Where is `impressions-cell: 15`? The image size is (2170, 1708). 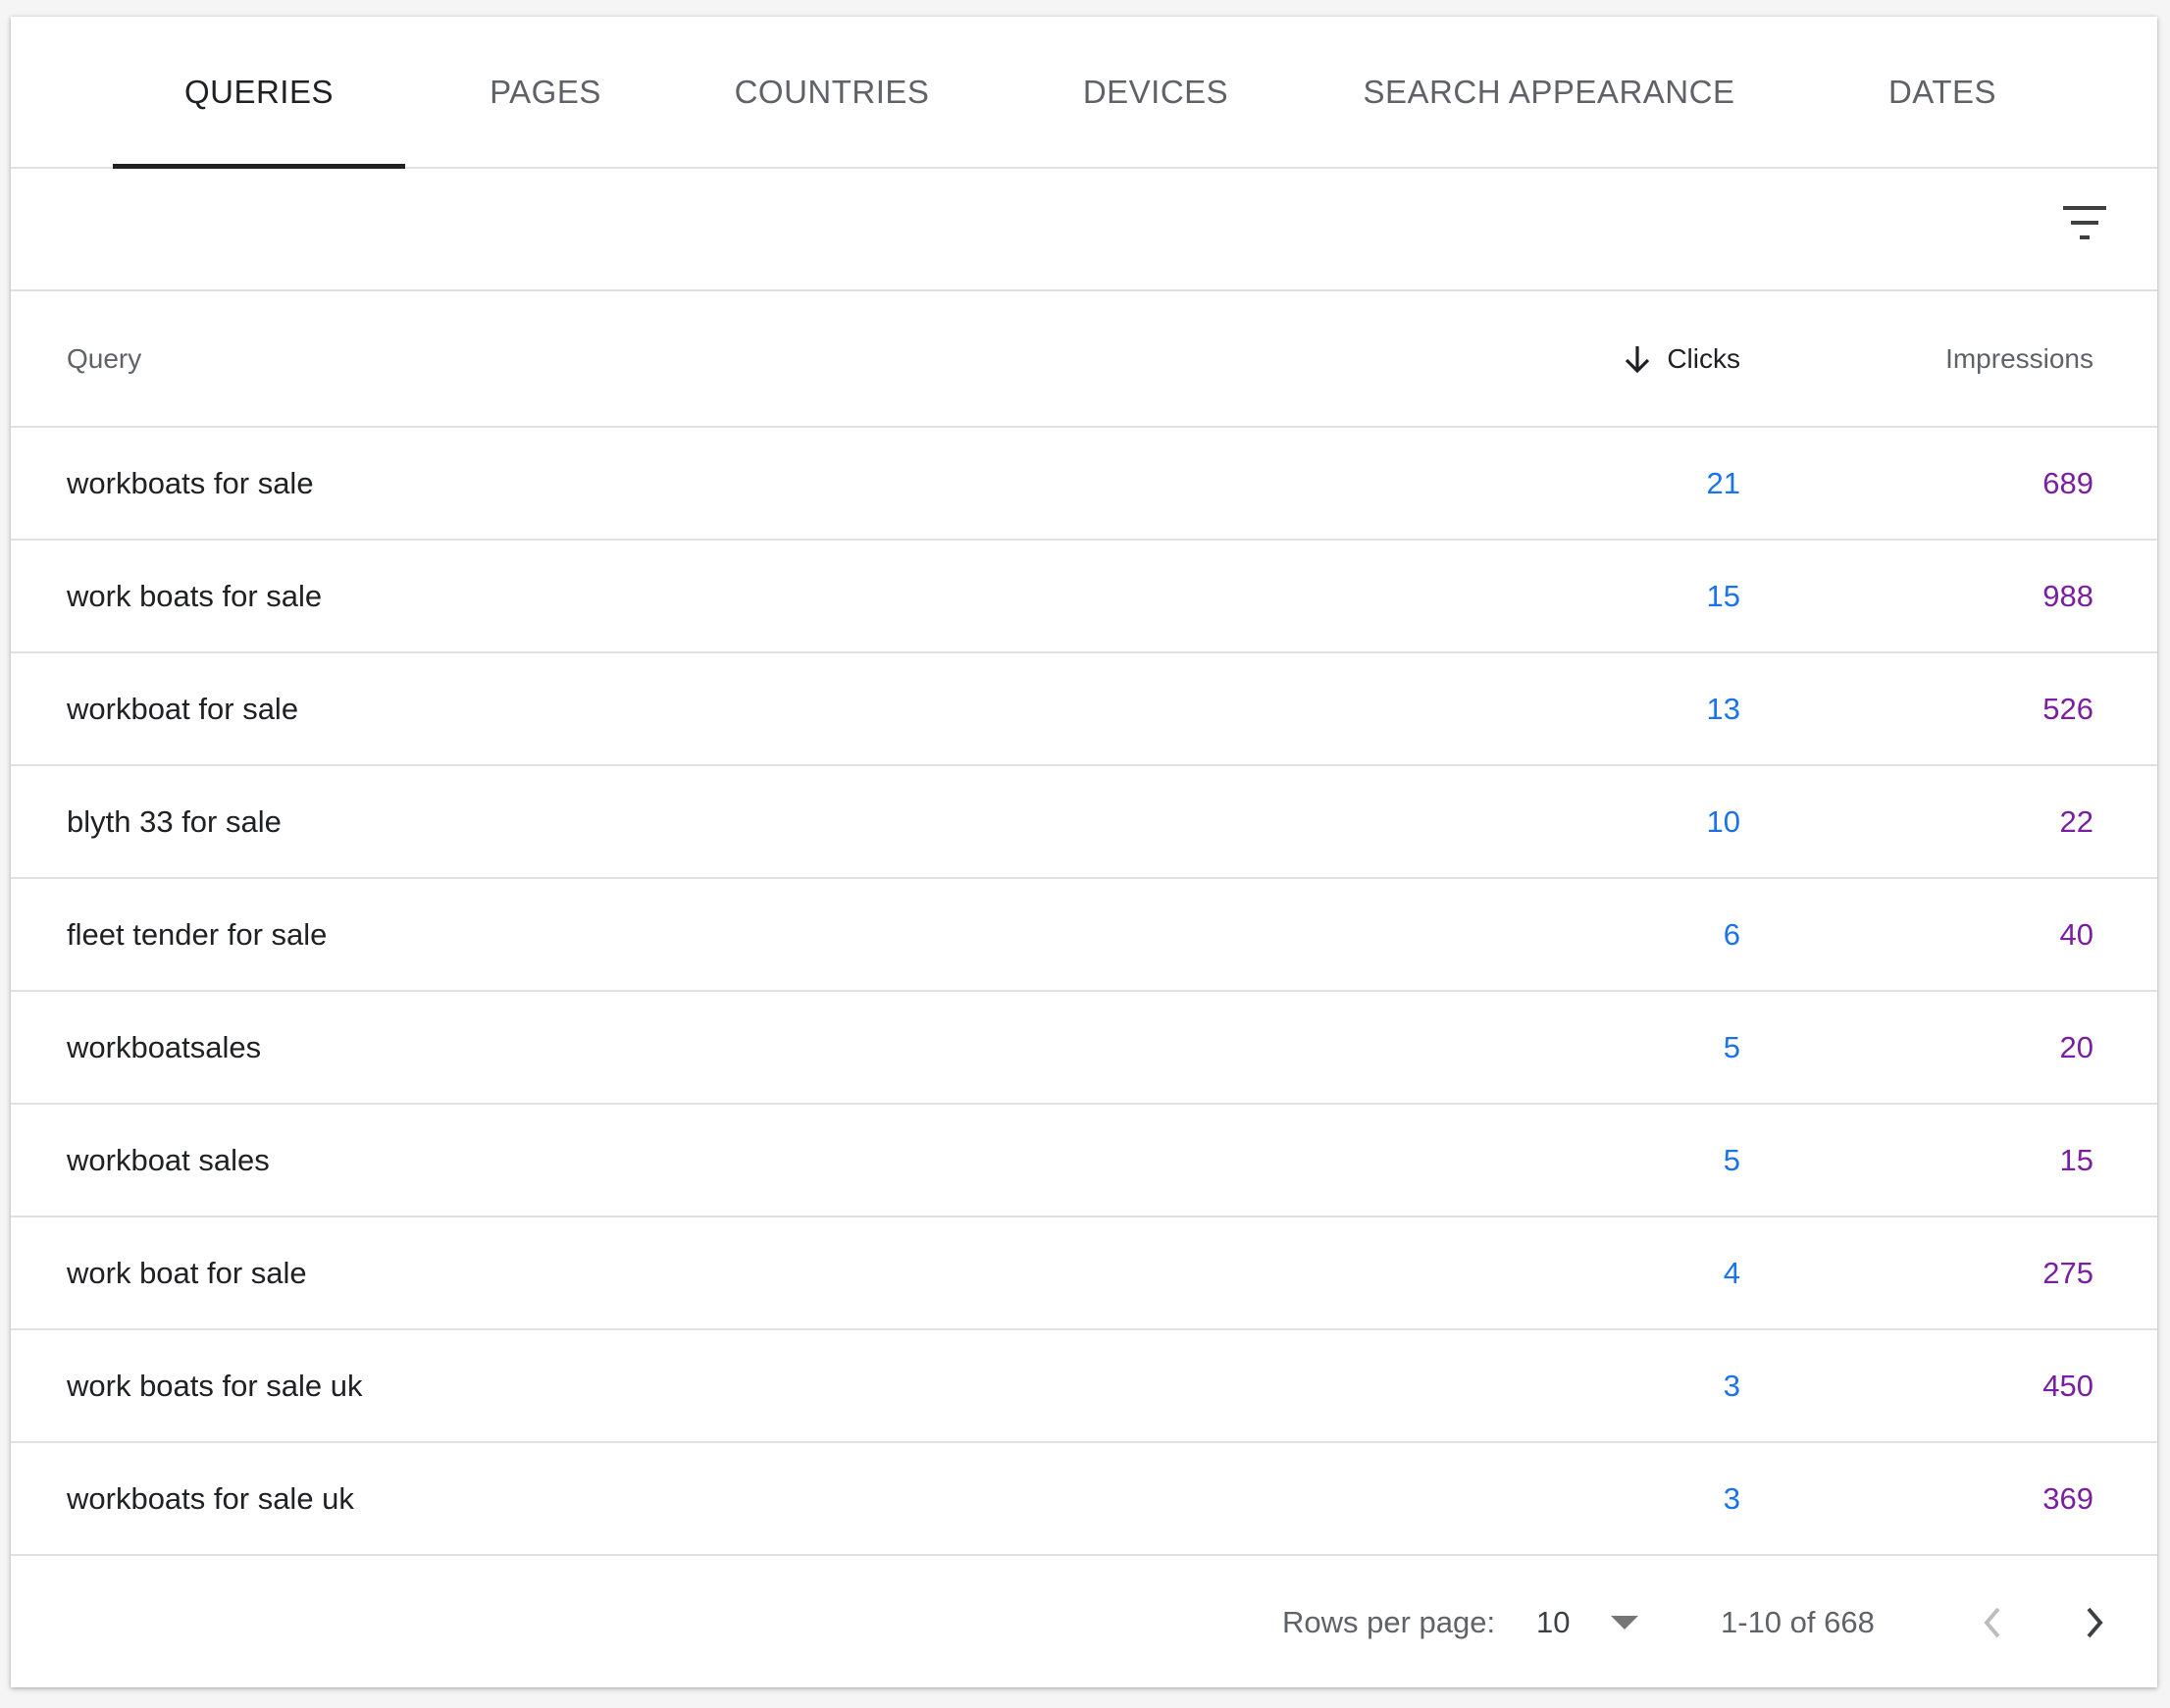
impressions-cell: 15 is located at coordinates (2076, 1160).